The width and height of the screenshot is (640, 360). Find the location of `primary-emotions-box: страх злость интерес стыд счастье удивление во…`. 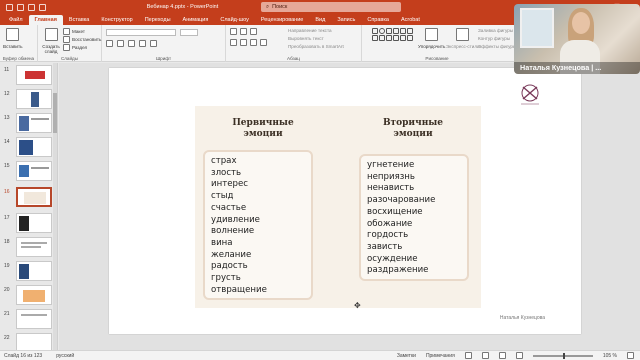

primary-emotions-box: страх злость интерес стыд счастье удивление во… is located at coordinates (258, 225).